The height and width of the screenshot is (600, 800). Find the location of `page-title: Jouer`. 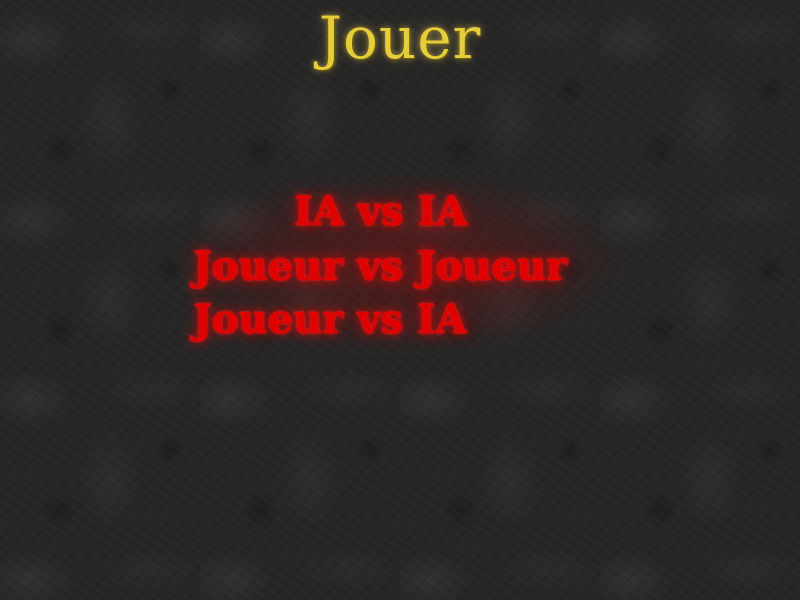

page-title: Jouer is located at coordinates (400, 38).